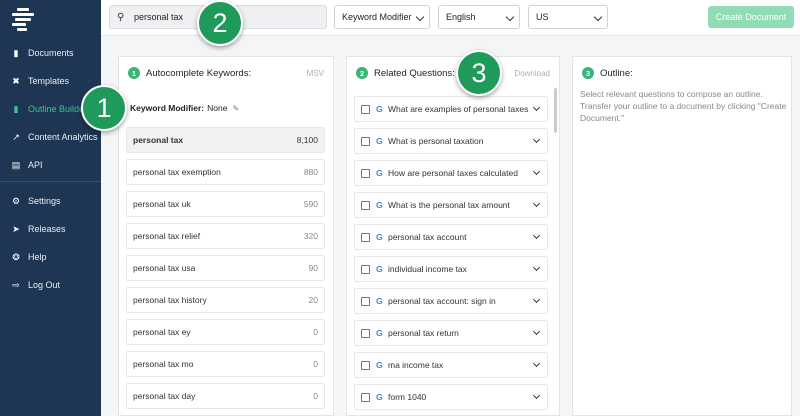  Describe the element at coordinates (751, 17) in the screenshot. I see `create-document-button: Create Document` at that location.